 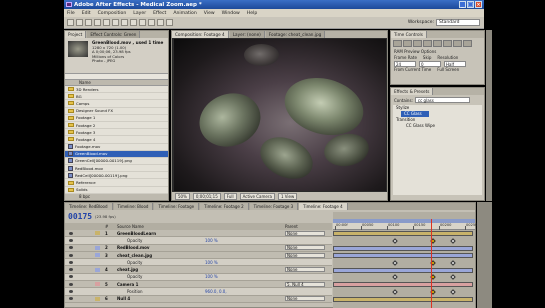 I want to click on project-item: Footage.mov, so click(x=116, y=147).